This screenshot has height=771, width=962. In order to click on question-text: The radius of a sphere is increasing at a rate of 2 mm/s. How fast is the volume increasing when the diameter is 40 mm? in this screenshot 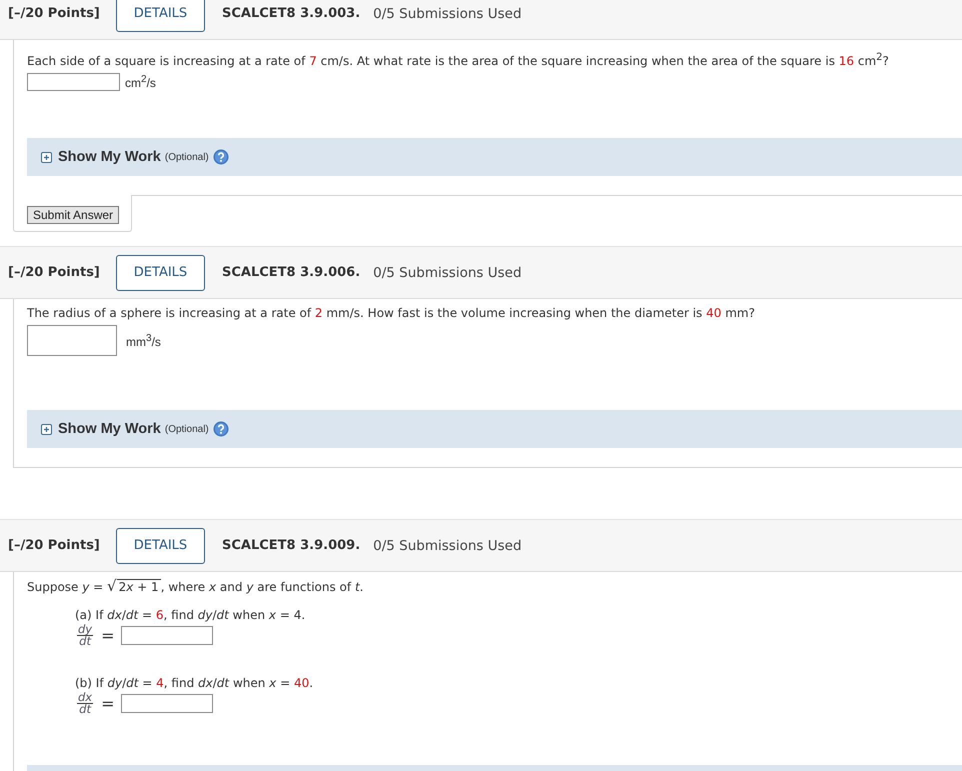, I will do `click(391, 313)`.